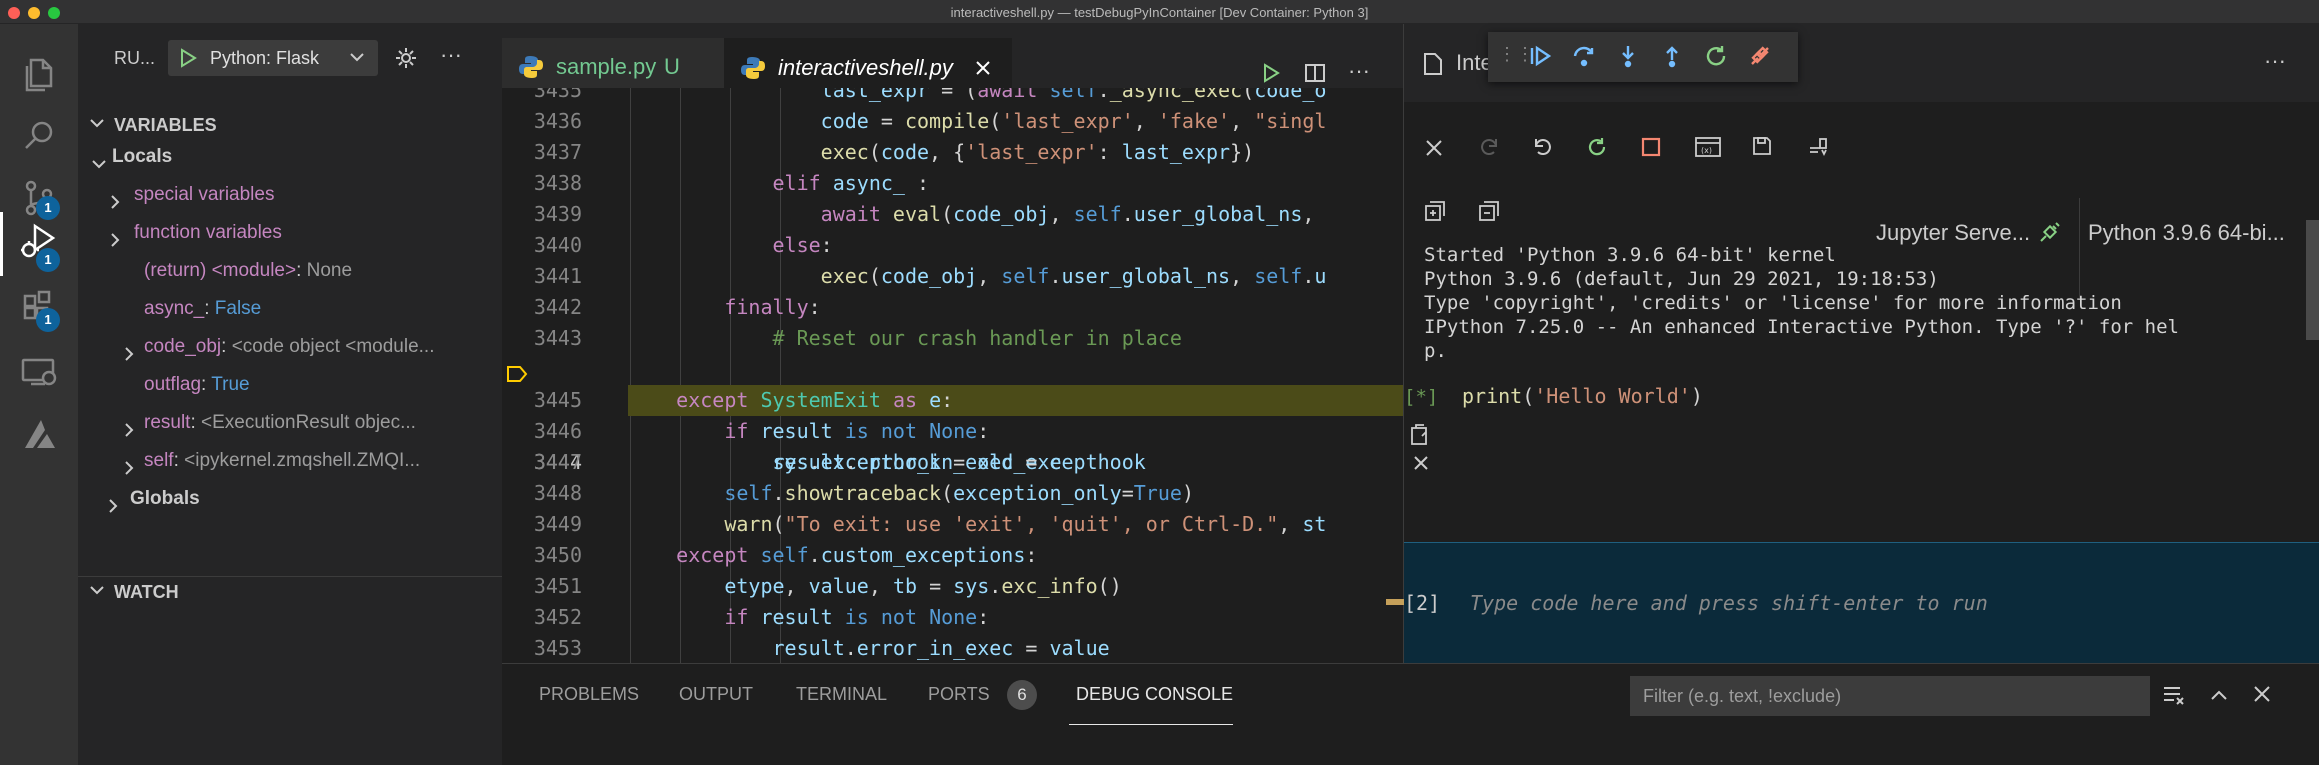 This screenshot has height=765, width=2319. What do you see at coordinates (2219, 697) in the screenshot?
I see `maximize-panel-icon` at bounding box center [2219, 697].